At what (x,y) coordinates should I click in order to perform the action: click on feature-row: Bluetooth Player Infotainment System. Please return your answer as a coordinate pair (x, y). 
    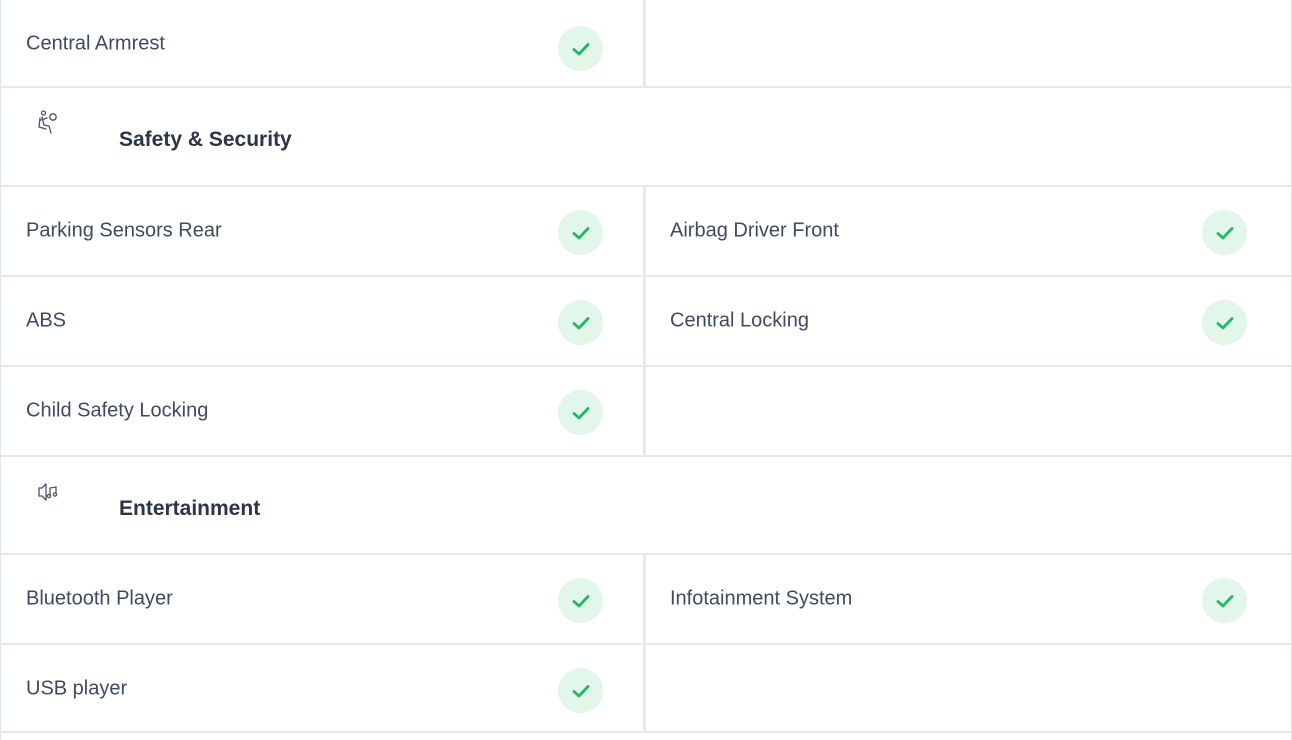
    Looking at the image, I should click on (646, 600).